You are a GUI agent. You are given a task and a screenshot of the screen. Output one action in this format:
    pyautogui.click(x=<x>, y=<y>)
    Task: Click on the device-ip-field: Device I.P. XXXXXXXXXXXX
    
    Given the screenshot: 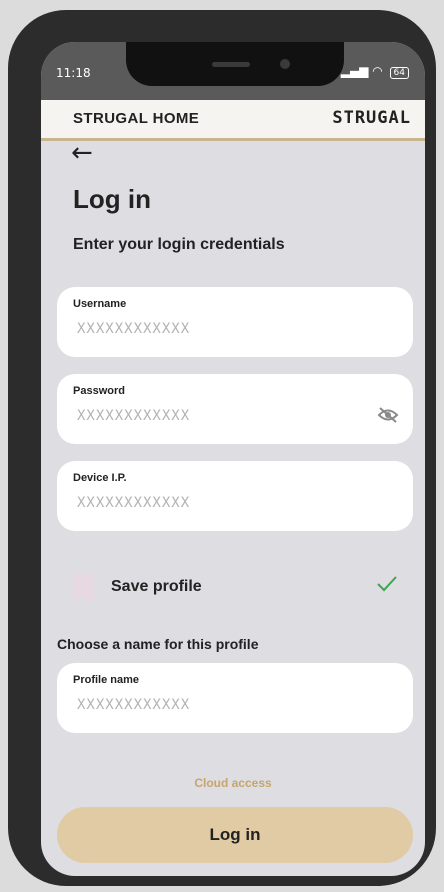 What is the action you would take?
    pyautogui.click(x=235, y=496)
    